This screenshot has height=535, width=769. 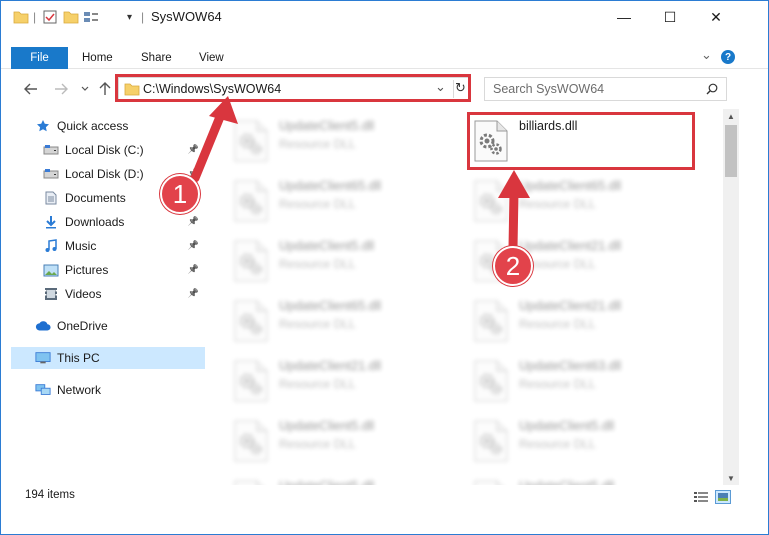 I want to click on star-icon, so click(x=43, y=126).